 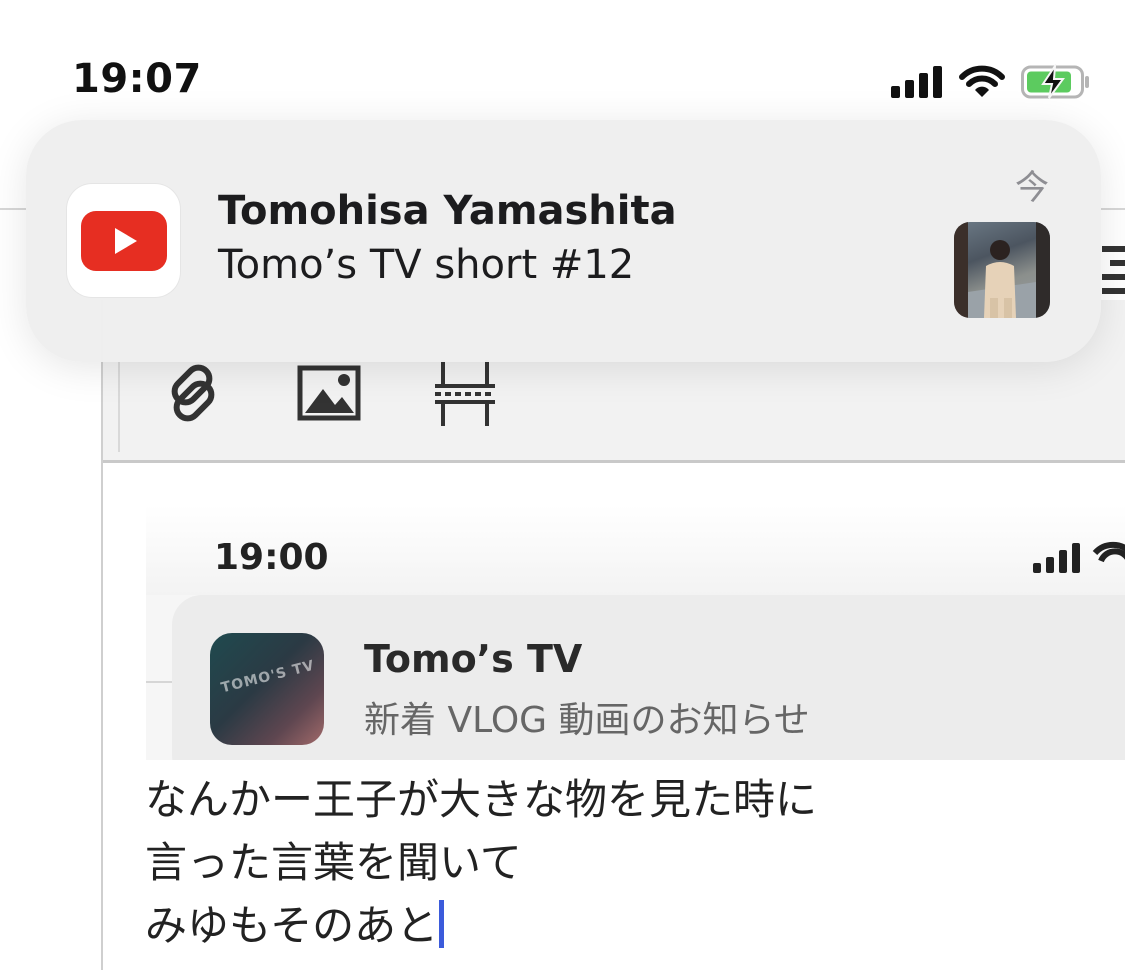 I want to click on youtube-app-icon, so click(x=123, y=240).